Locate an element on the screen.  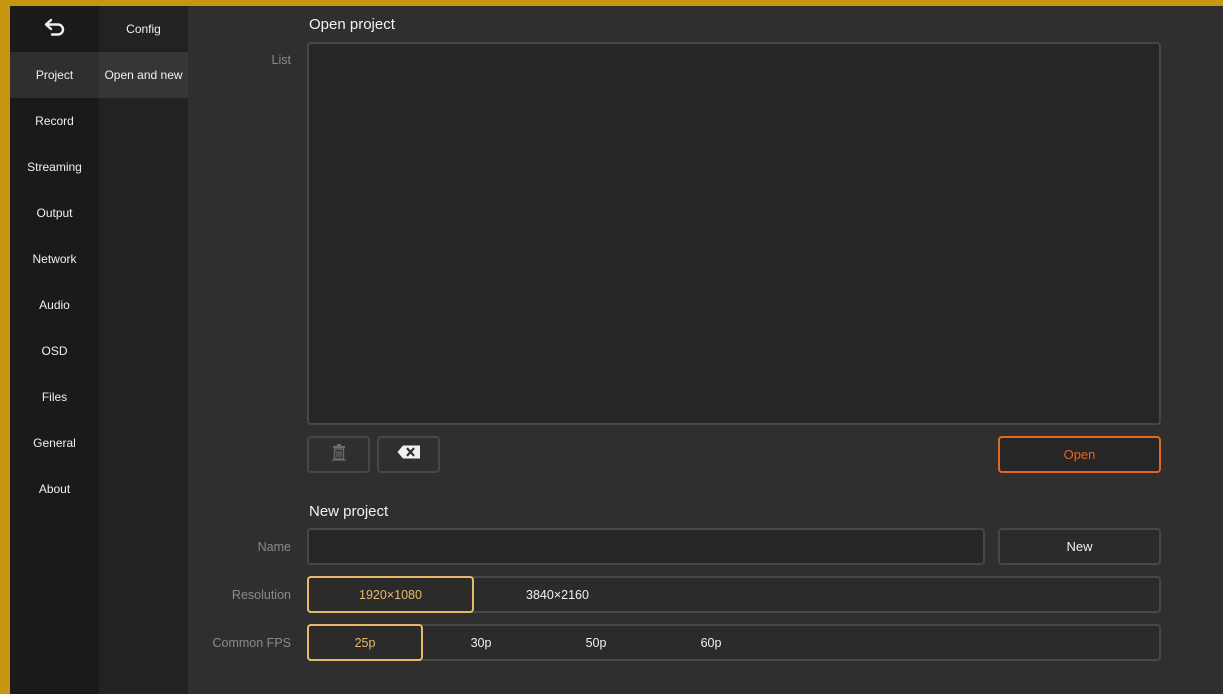
sidebar-item-project: Project is located at coordinates (54, 75).